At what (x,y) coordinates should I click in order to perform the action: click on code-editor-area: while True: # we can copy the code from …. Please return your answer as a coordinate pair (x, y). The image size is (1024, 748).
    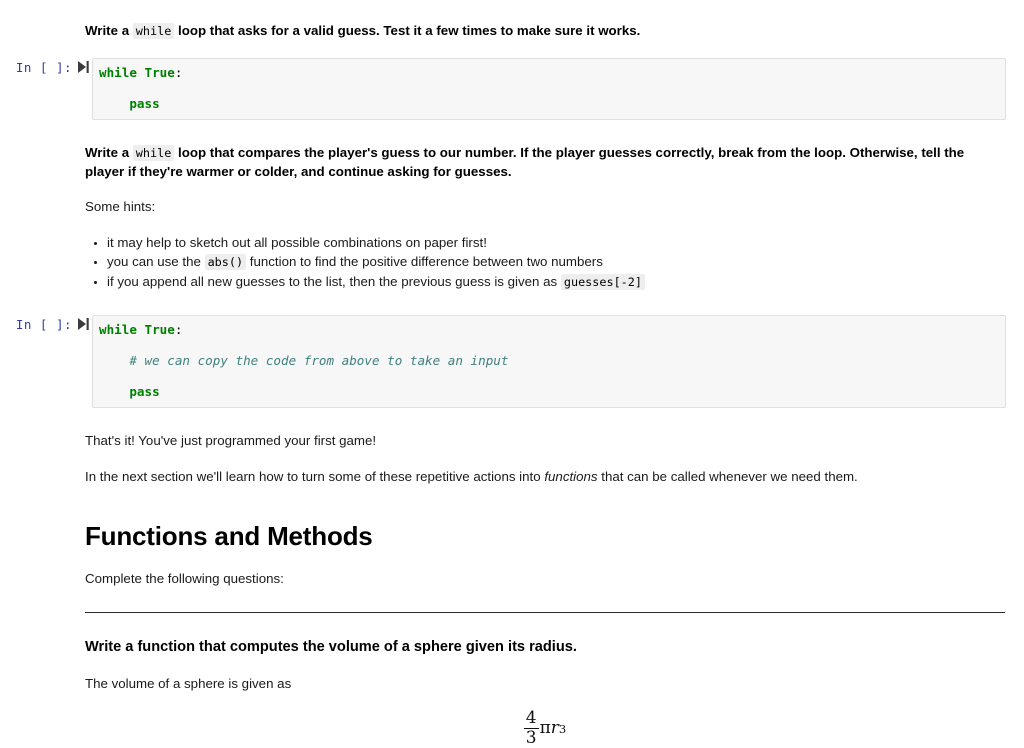
    Looking at the image, I should click on (549, 362).